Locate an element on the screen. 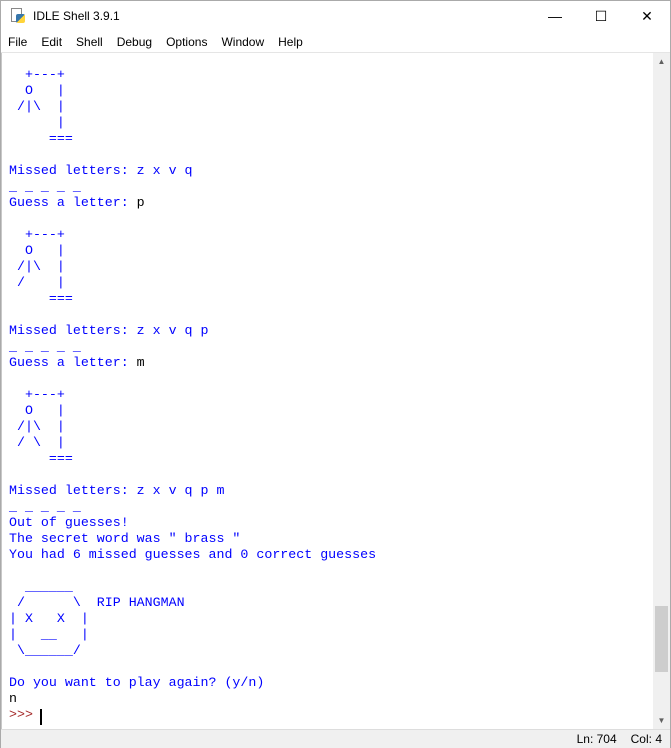 This screenshot has width=671, height=748. line-text: | X X | is located at coordinates (49, 618).